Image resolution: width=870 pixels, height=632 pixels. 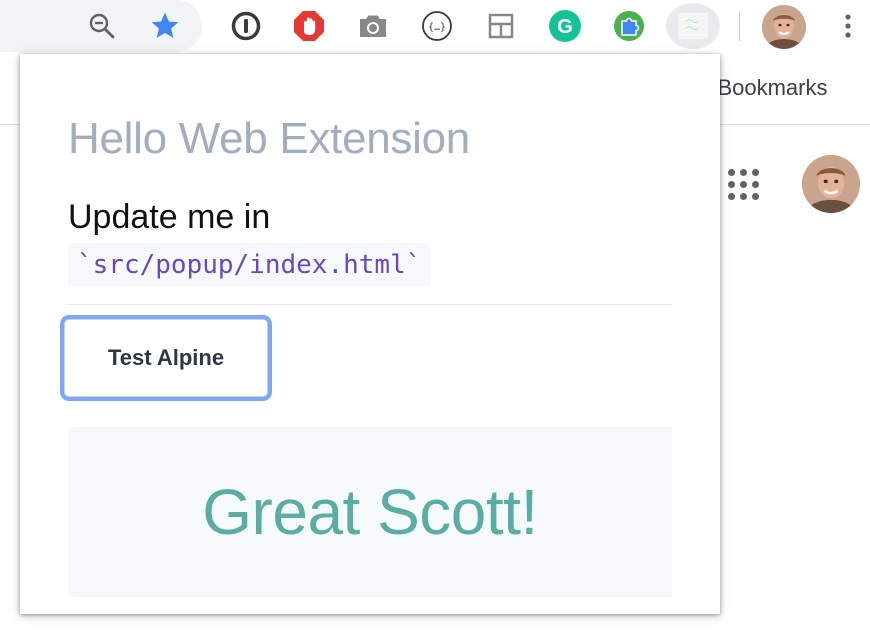 I want to click on json-formatter-icon: {…}, so click(x=437, y=26).